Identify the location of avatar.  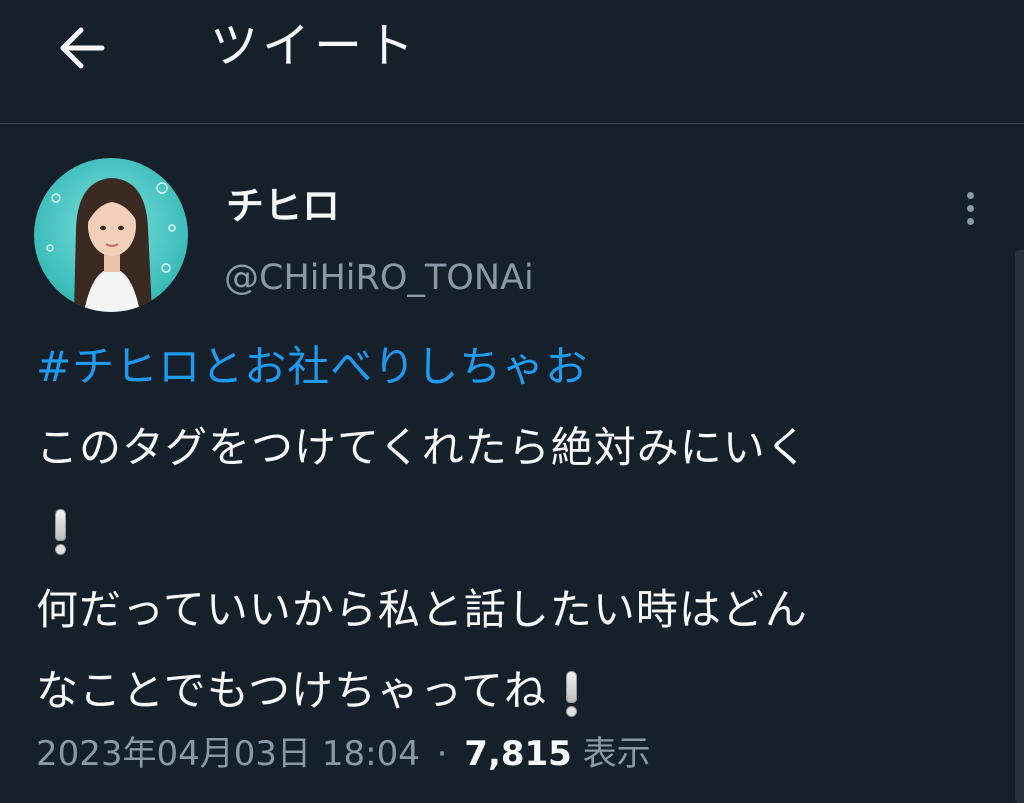
(111, 235).